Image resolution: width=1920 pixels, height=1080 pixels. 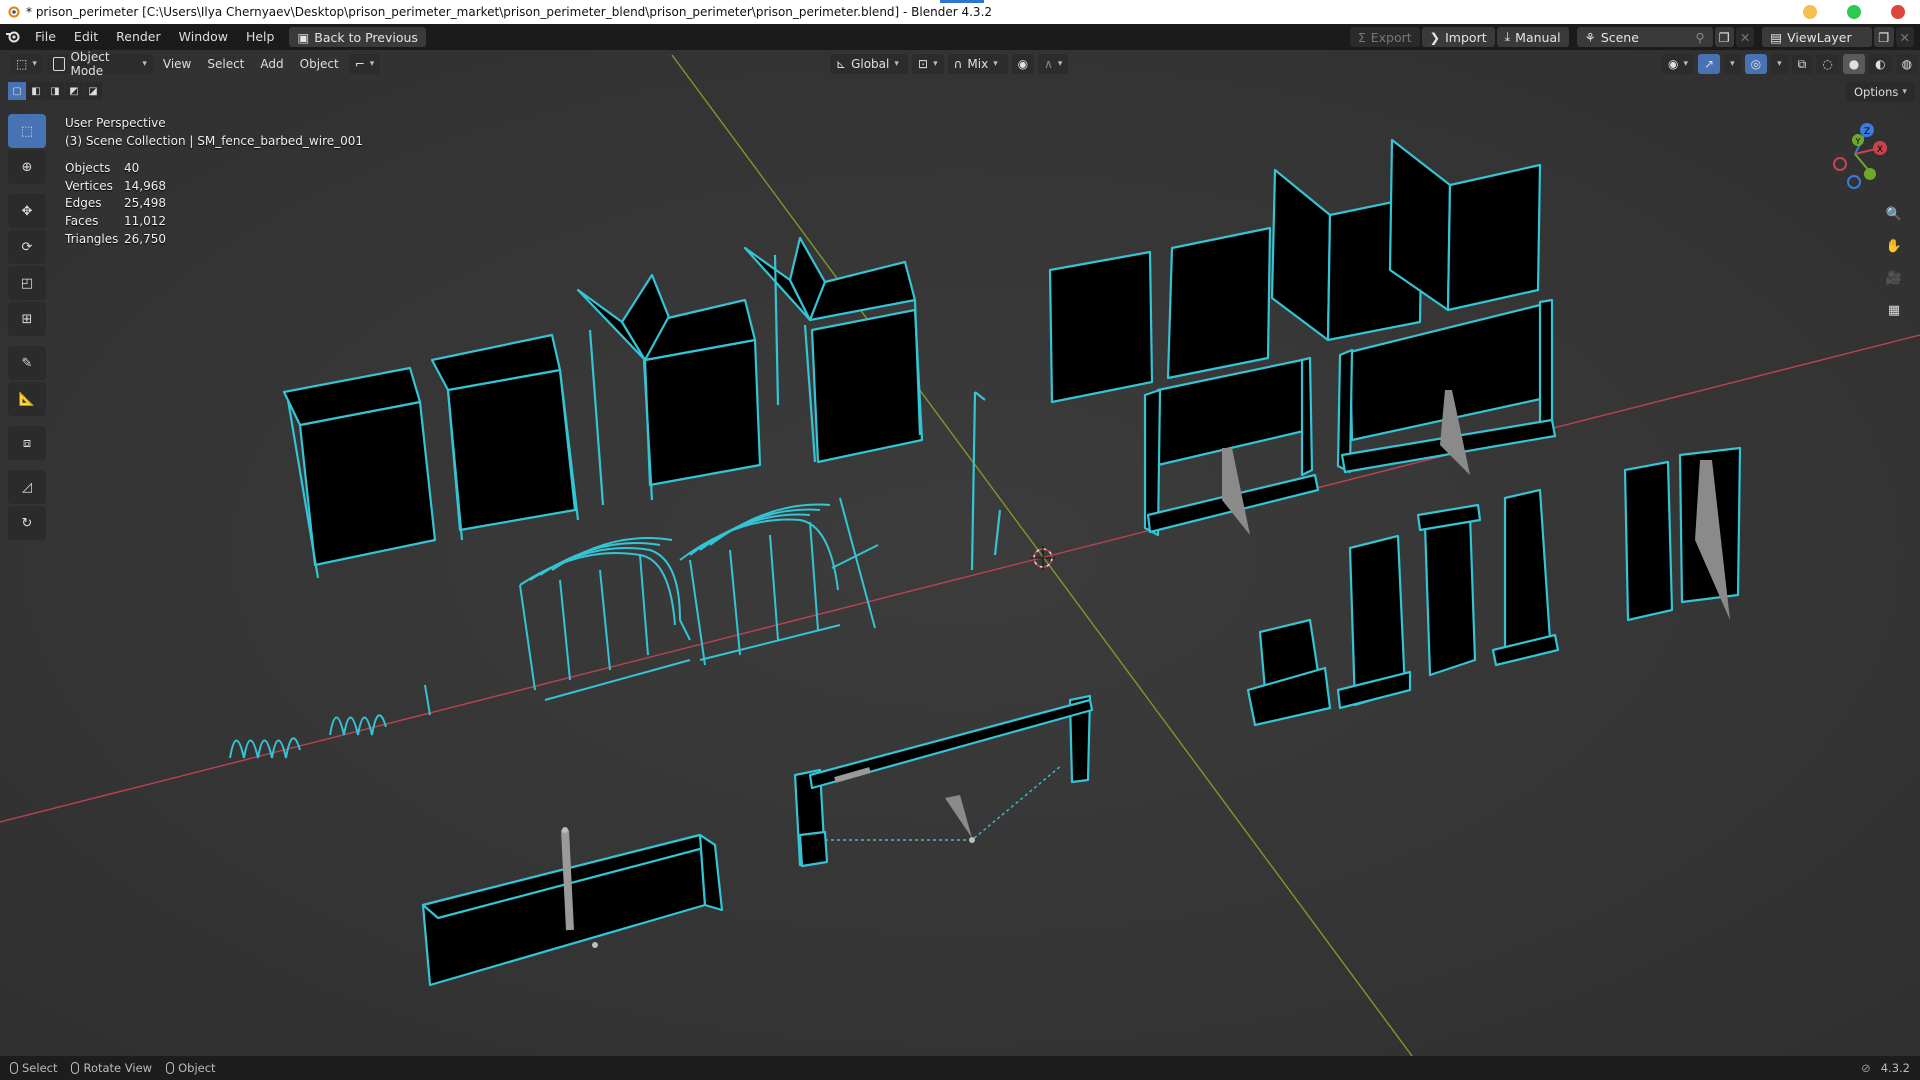 I want to click on back-to-previous-button: ▣ Back to Previous, so click(x=357, y=37).